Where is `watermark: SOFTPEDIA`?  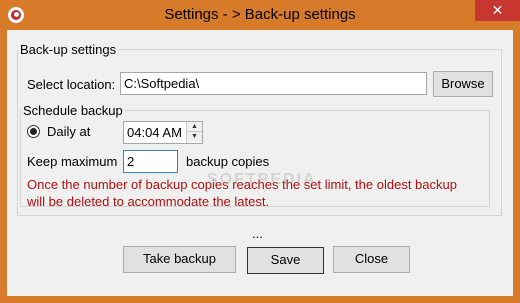
watermark: SOFTPEDIA is located at coordinates (262, 179).